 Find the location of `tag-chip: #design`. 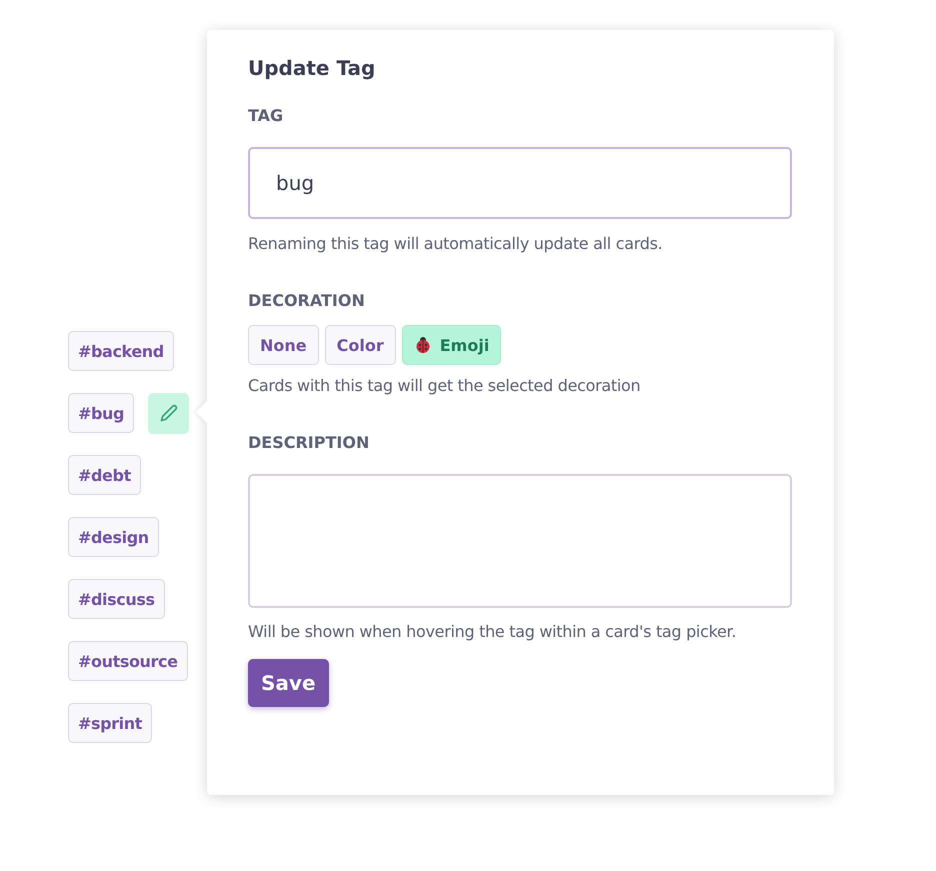

tag-chip: #design is located at coordinates (113, 537).